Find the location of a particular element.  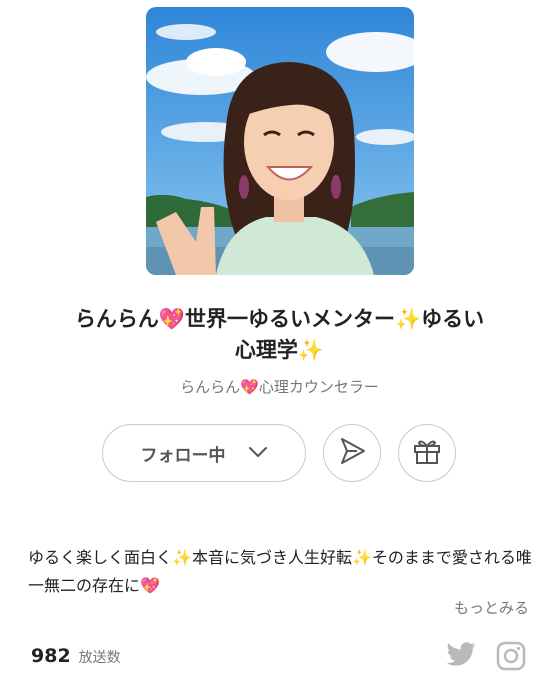

send-icon is located at coordinates (352, 453).